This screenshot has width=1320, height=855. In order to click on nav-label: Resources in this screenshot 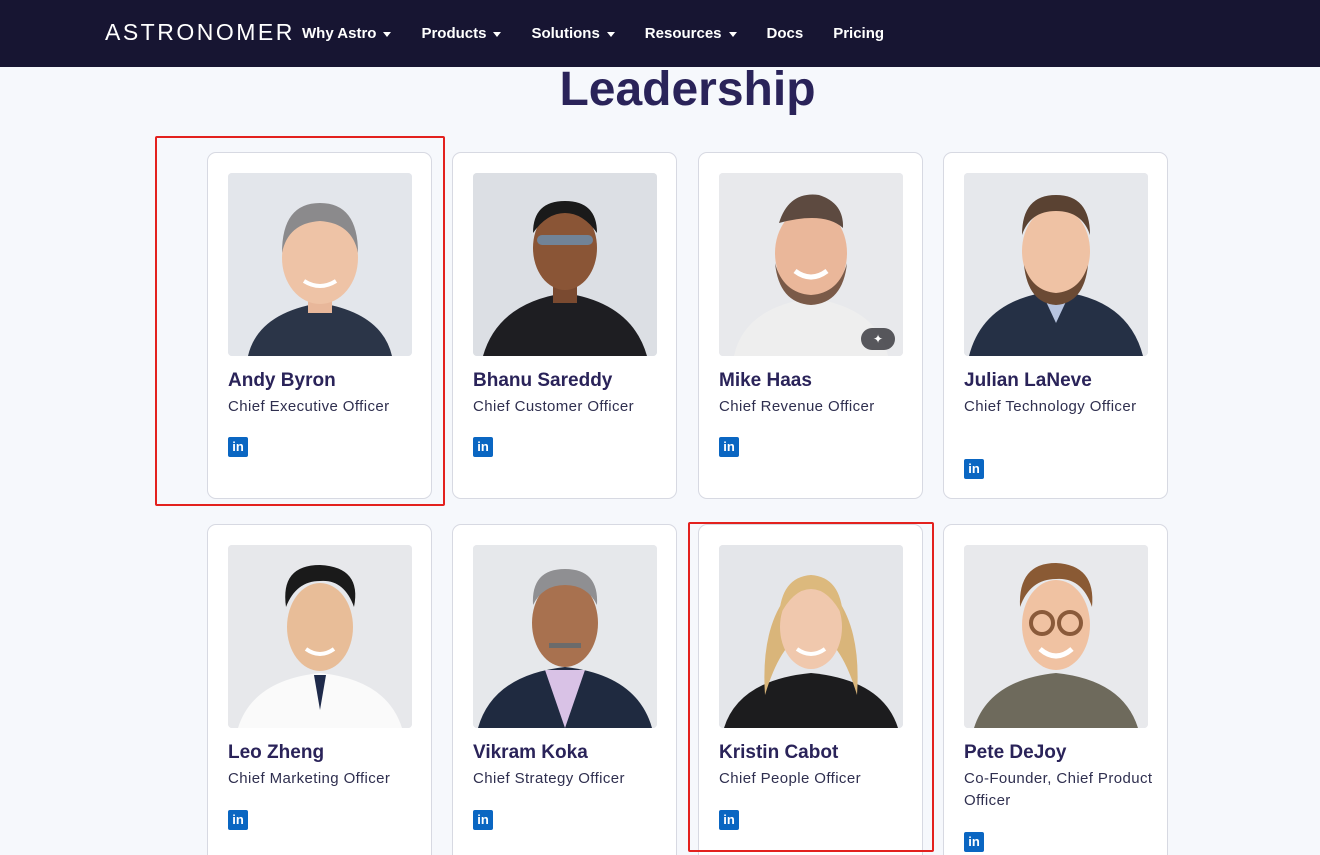, I will do `click(683, 33)`.